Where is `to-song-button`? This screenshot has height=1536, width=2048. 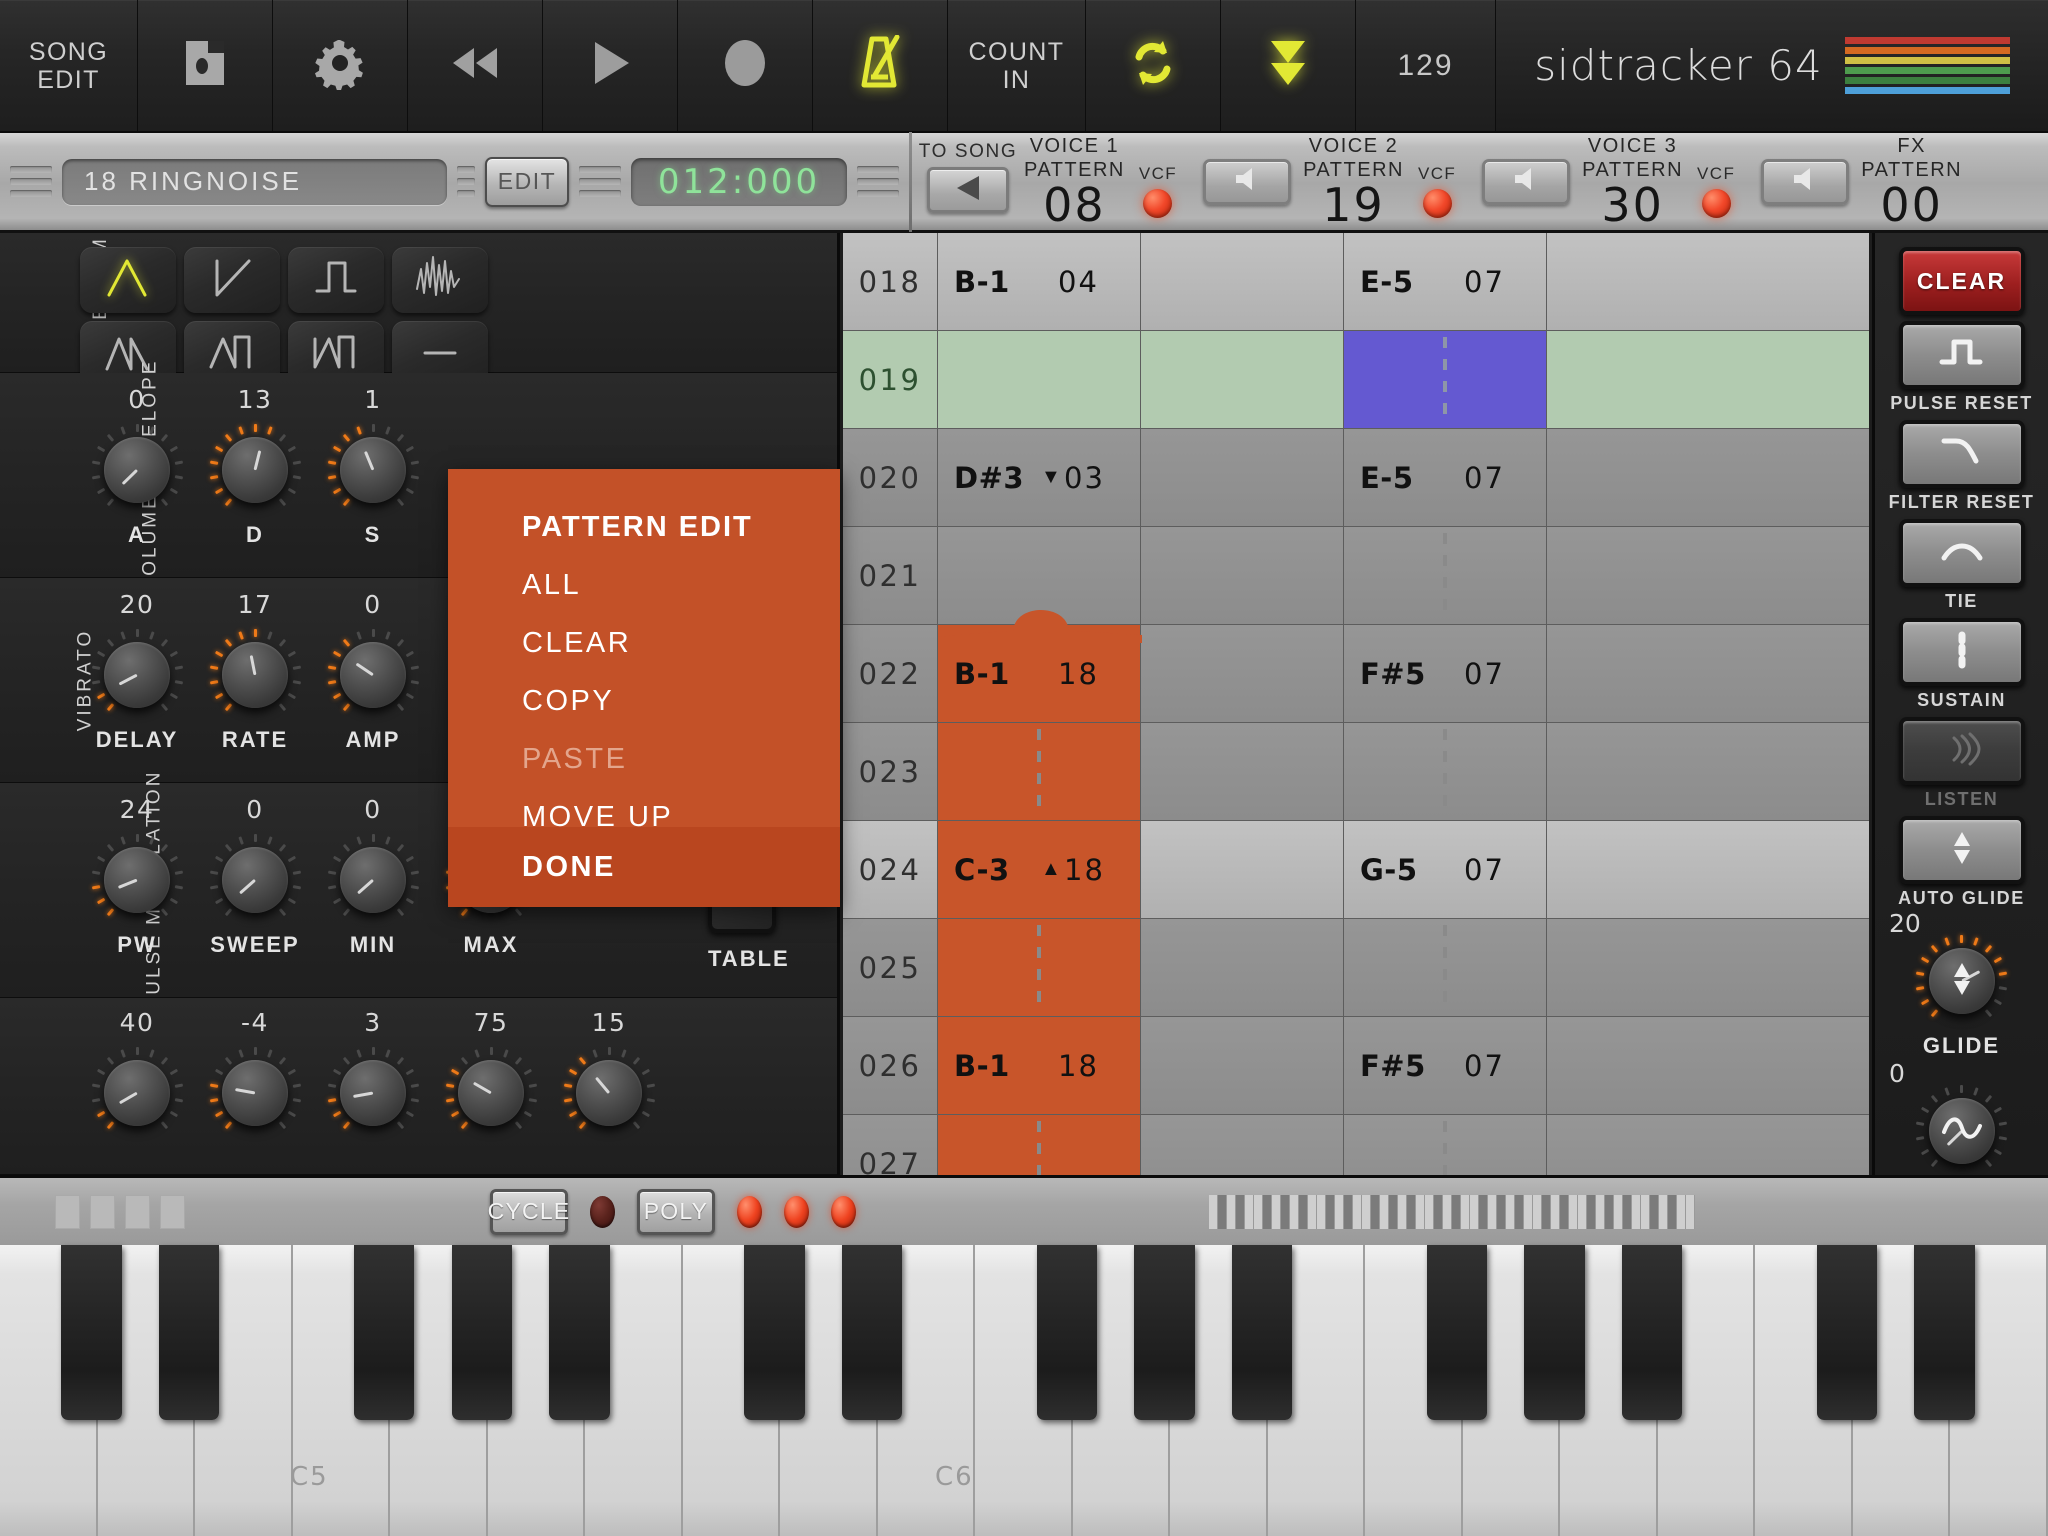 to-song-button is located at coordinates (968, 190).